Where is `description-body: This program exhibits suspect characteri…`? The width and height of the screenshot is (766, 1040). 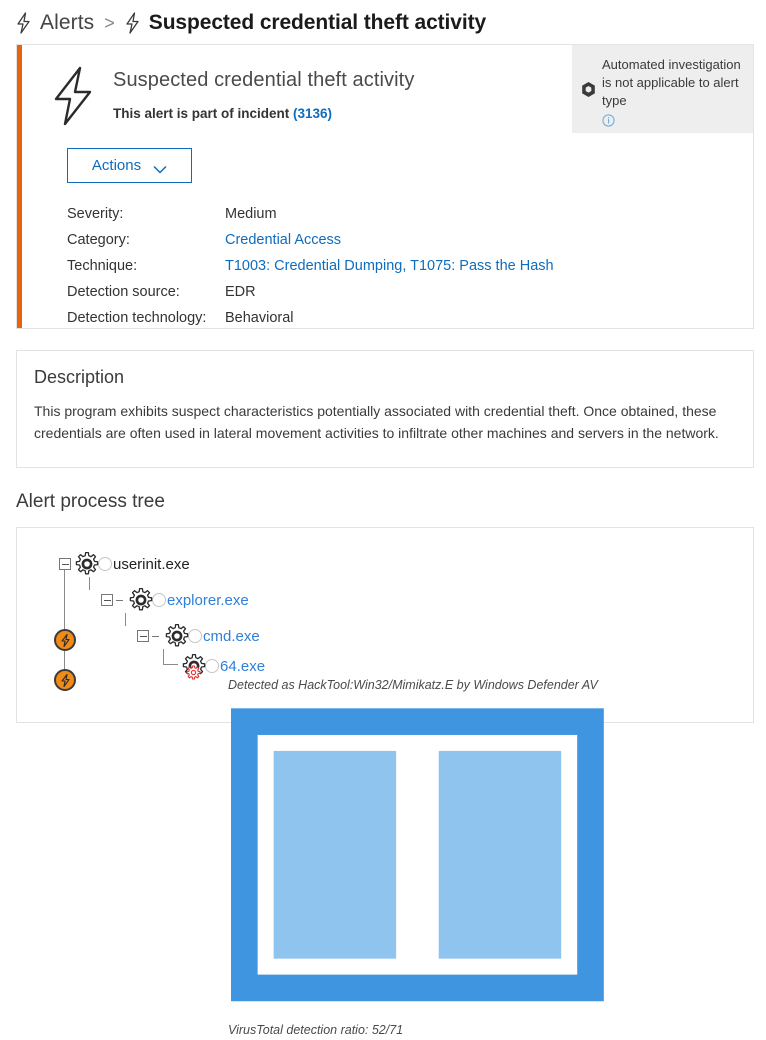 description-body: This program exhibits suspect characteri… is located at coordinates (376, 422).